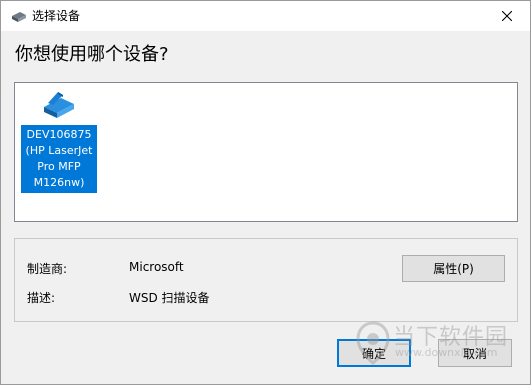  What do you see at coordinates (56, 16) in the screenshot?
I see `window-title: 选择设备` at bounding box center [56, 16].